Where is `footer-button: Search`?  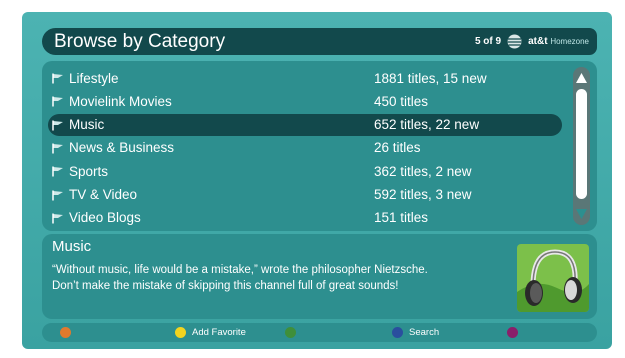 footer-button: Search is located at coordinates (415, 332).